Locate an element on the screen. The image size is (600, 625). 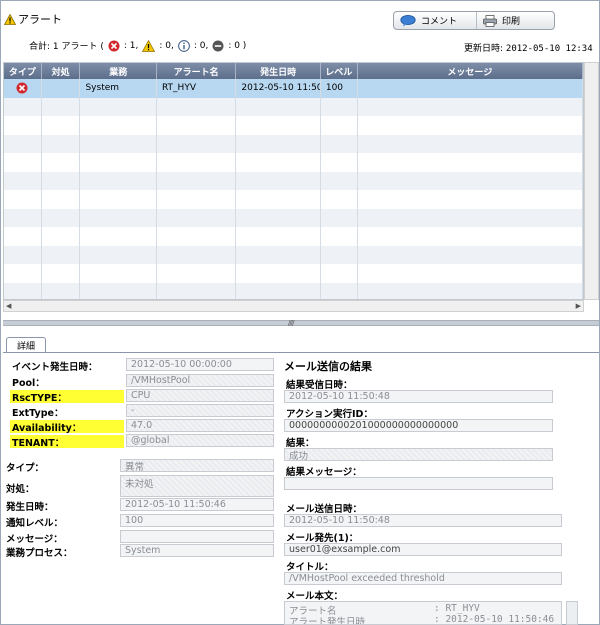
sent-label: メール送信日時： is located at coordinates (324, 509).